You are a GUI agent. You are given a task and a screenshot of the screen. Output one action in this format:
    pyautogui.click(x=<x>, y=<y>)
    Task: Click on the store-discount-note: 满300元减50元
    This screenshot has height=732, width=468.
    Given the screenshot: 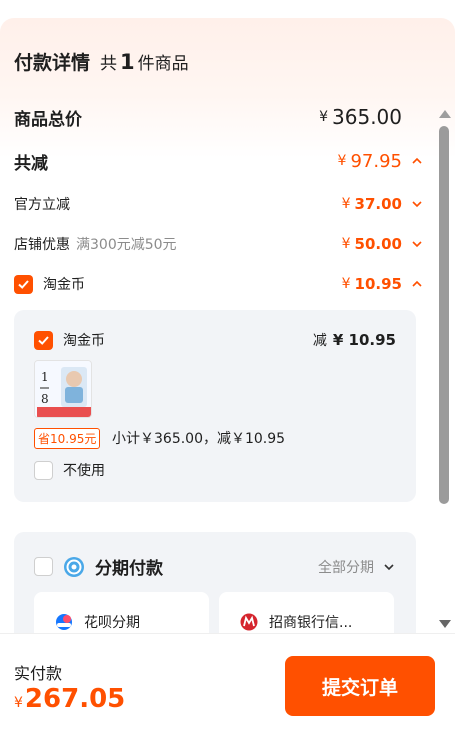 What is the action you would take?
    pyautogui.click(x=126, y=245)
    